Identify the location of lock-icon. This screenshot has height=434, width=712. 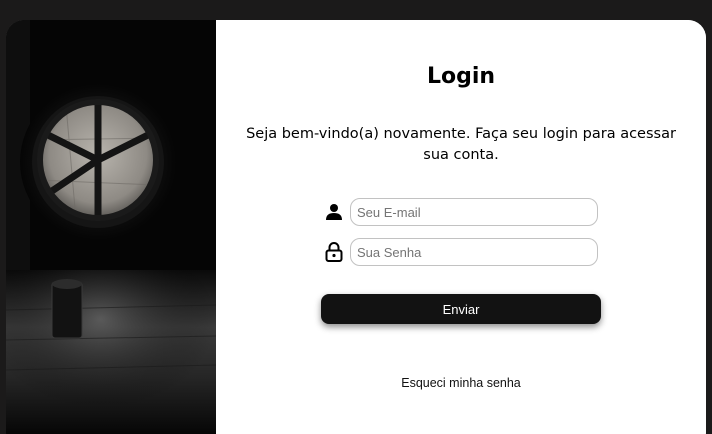
(334, 252).